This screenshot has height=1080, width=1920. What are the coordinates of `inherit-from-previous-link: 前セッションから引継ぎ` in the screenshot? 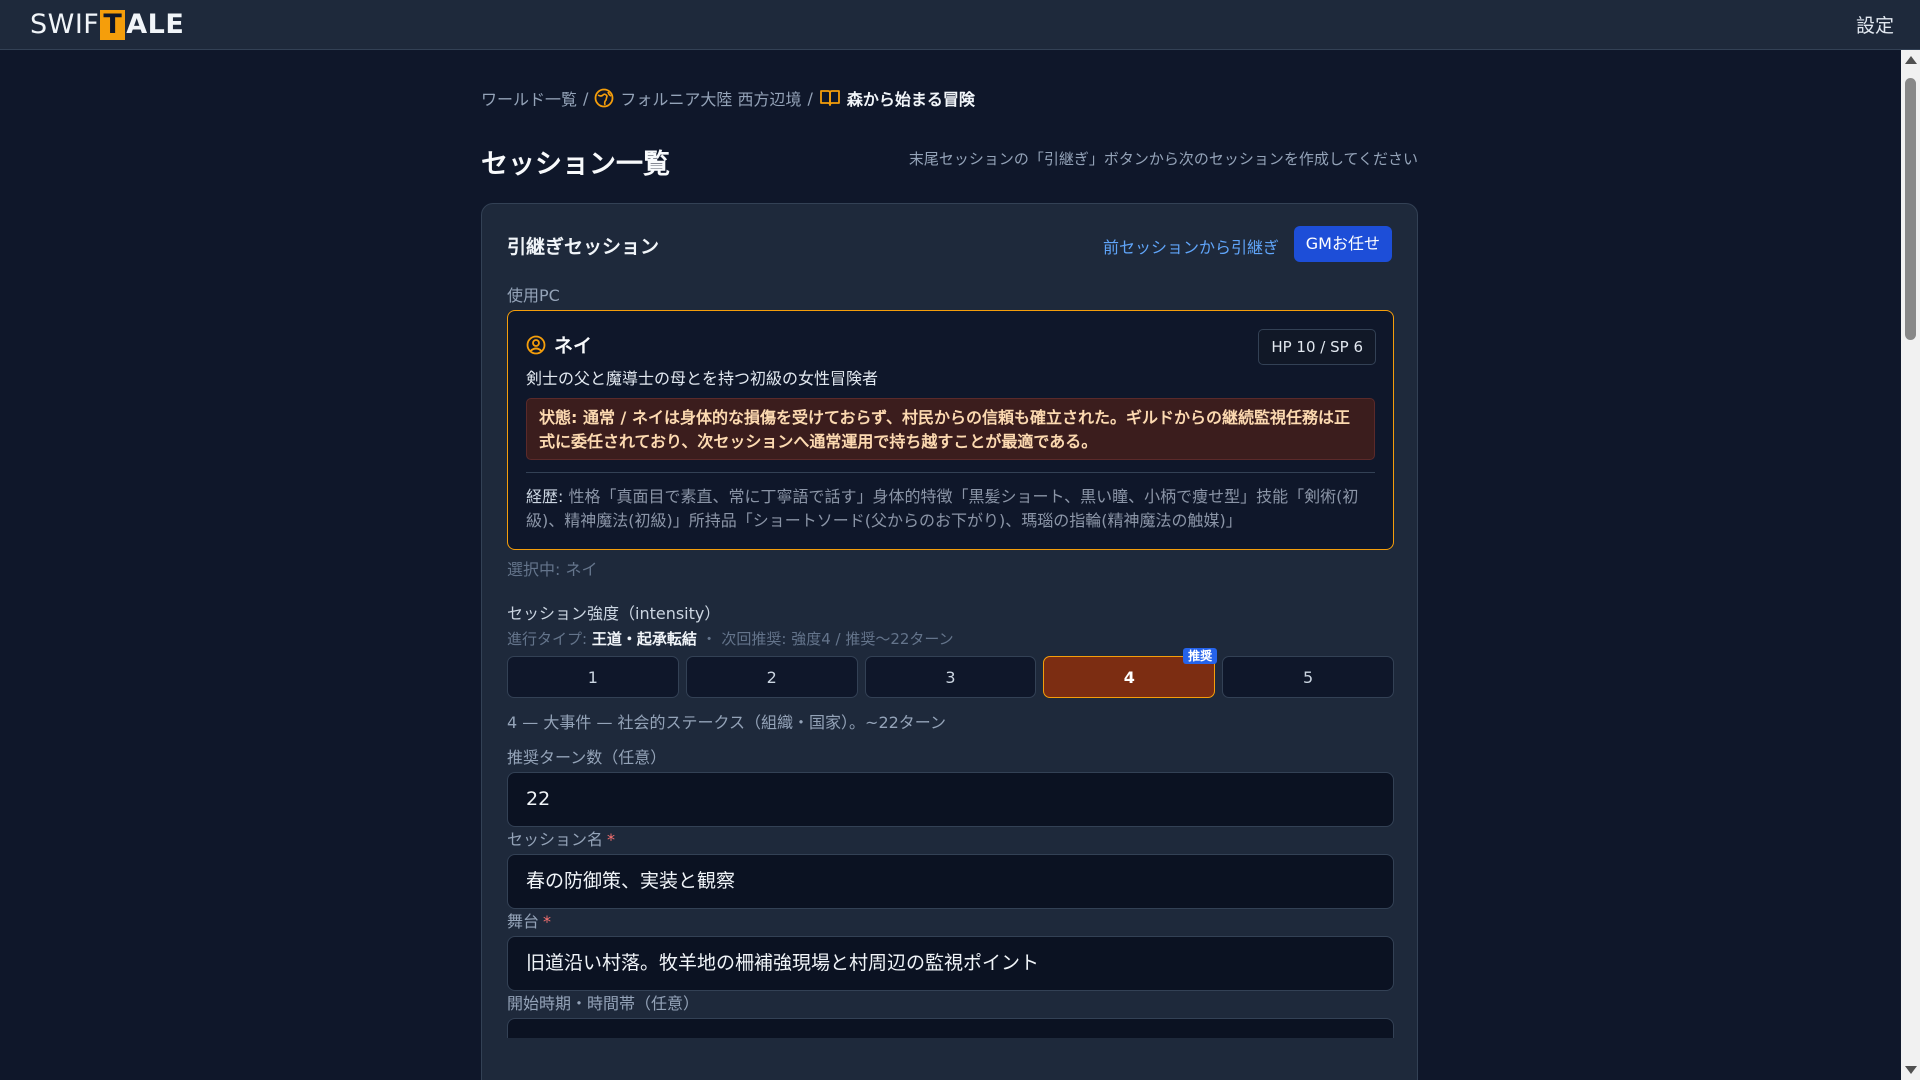 It's located at (1191, 246).